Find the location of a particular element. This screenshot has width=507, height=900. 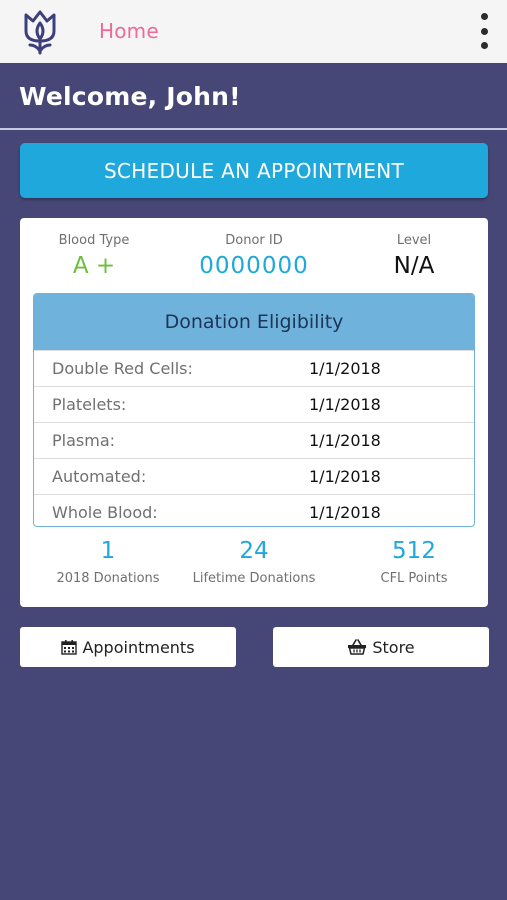

level-value: N/A is located at coordinates (414, 266).